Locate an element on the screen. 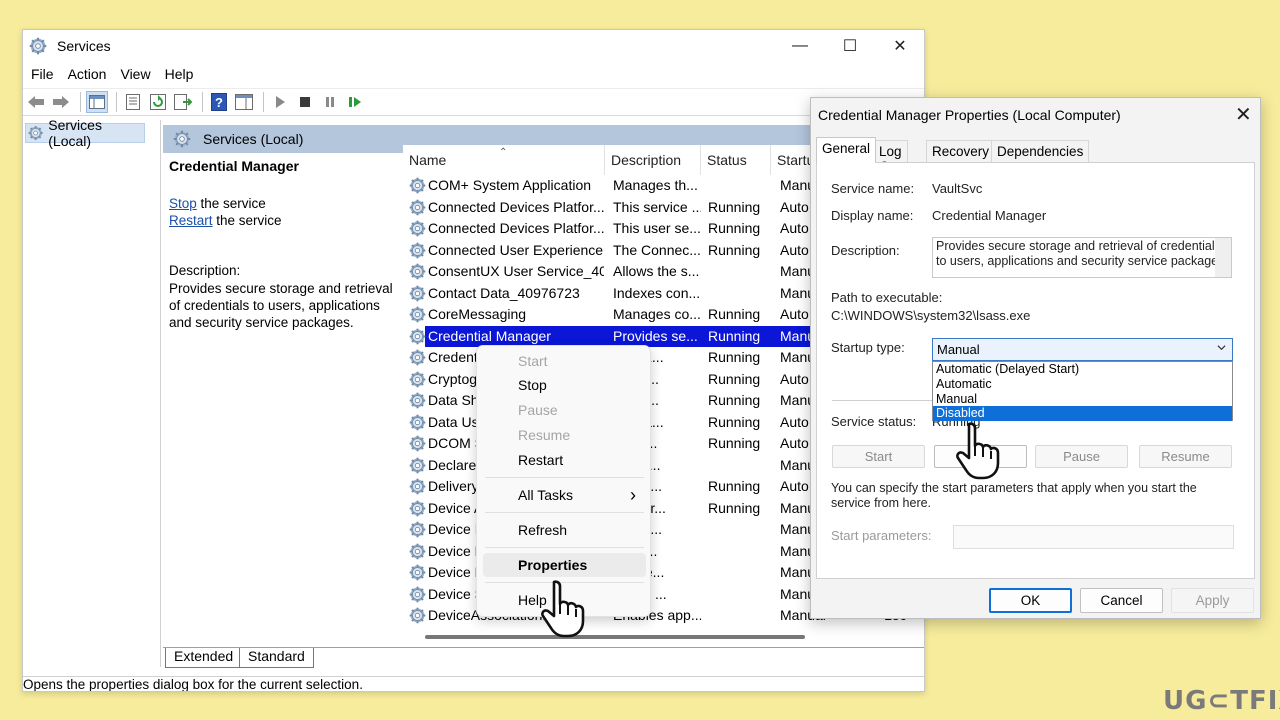  menu-action: Action is located at coordinates (92, 74).